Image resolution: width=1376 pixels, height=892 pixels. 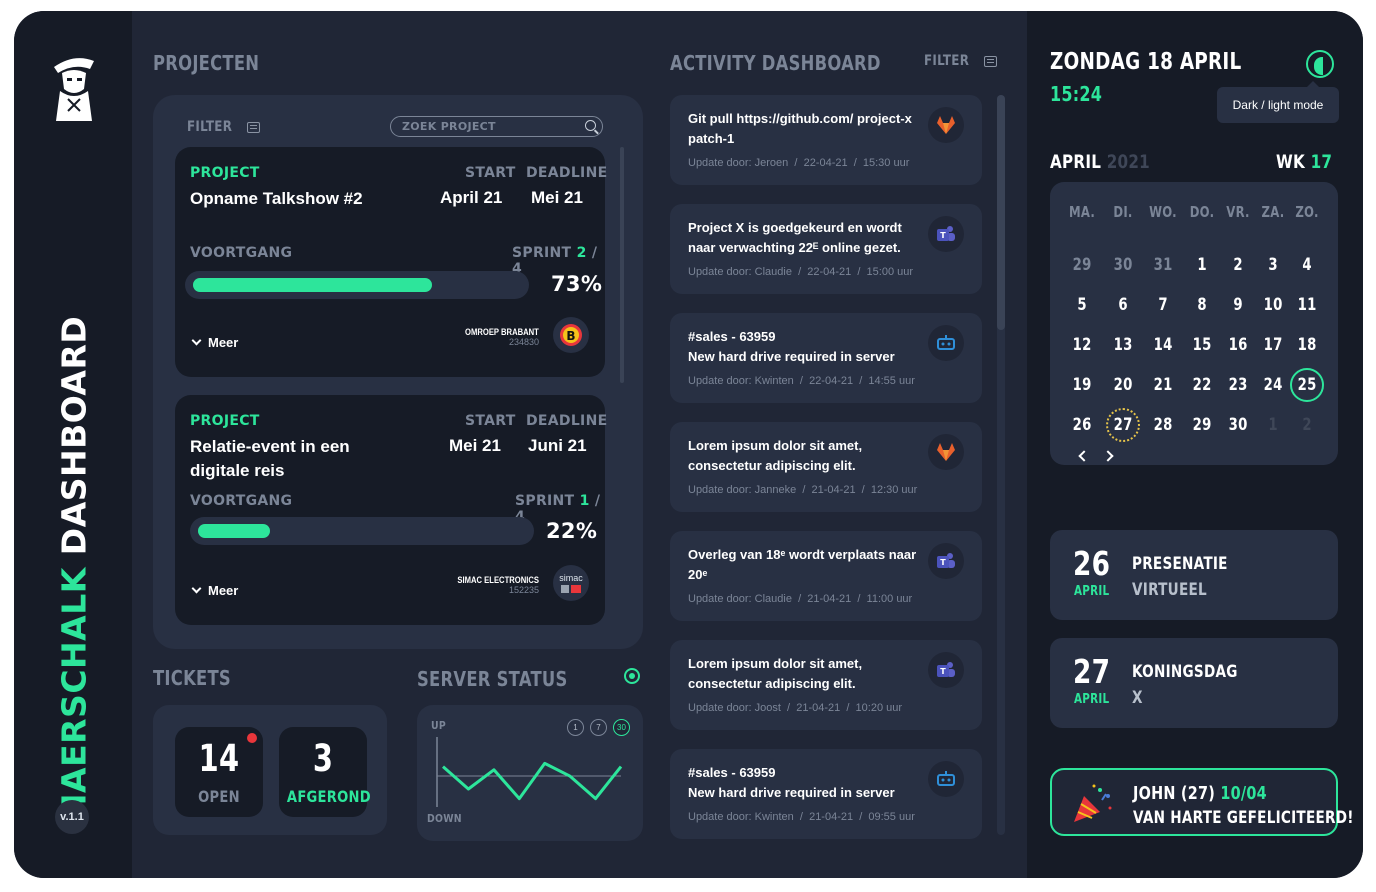 What do you see at coordinates (1202, 305) in the screenshot?
I see `calendar-day: 8` at bounding box center [1202, 305].